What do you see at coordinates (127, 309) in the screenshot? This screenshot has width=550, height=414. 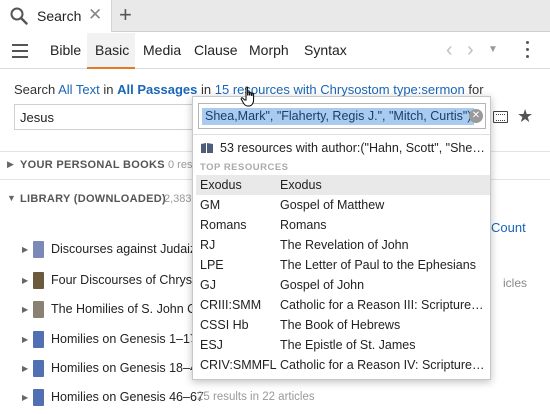 I see `result-title: The Homilies of S. John Ch` at bounding box center [127, 309].